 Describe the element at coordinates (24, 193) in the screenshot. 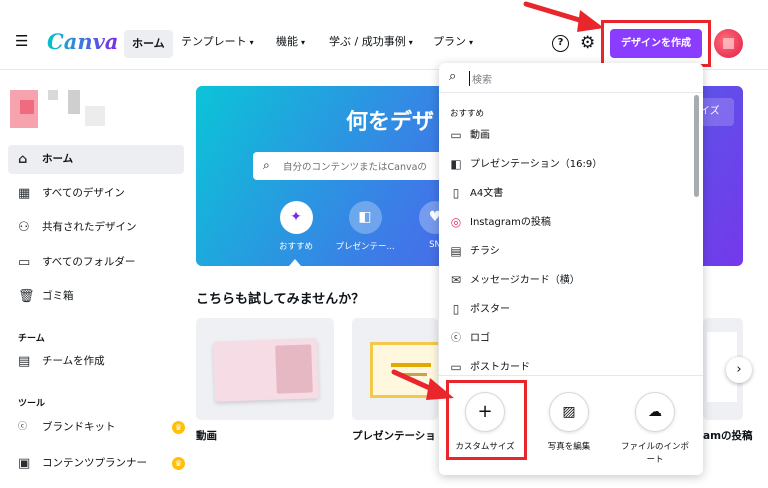

I see `grid-icon: ▦` at that location.